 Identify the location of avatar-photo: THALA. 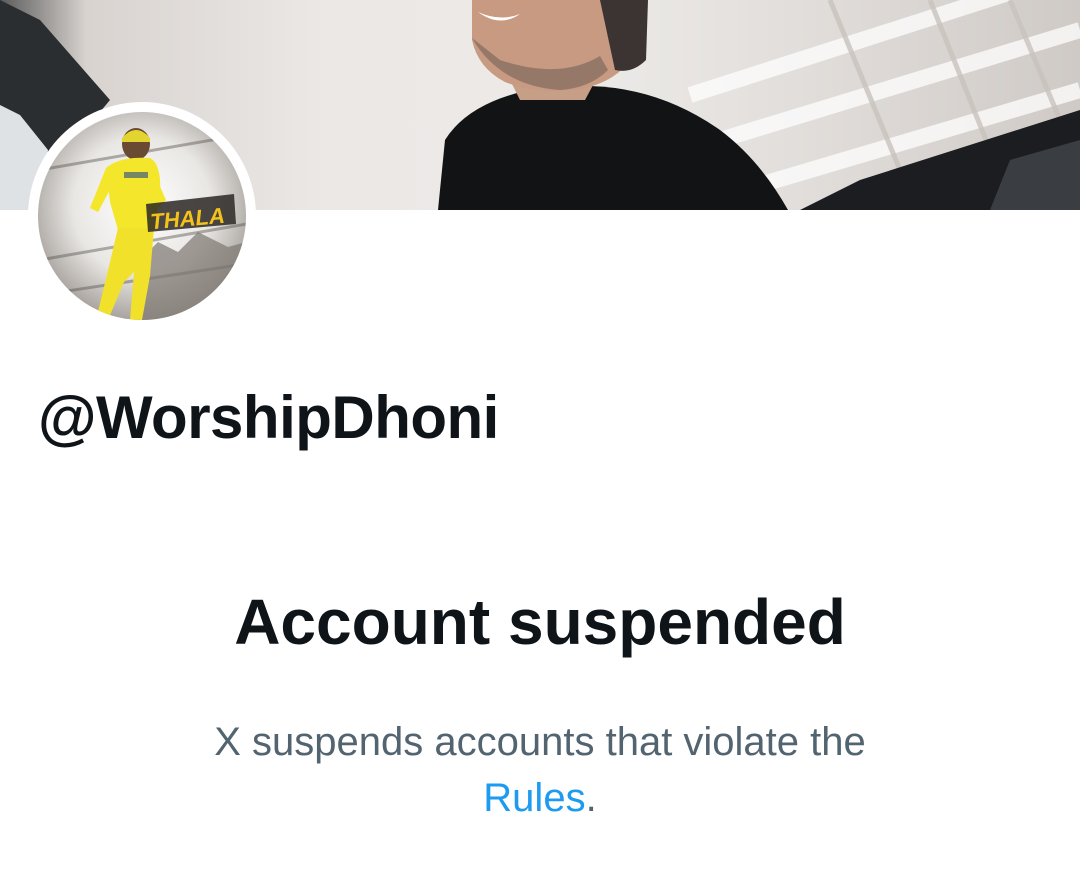
(142, 216).